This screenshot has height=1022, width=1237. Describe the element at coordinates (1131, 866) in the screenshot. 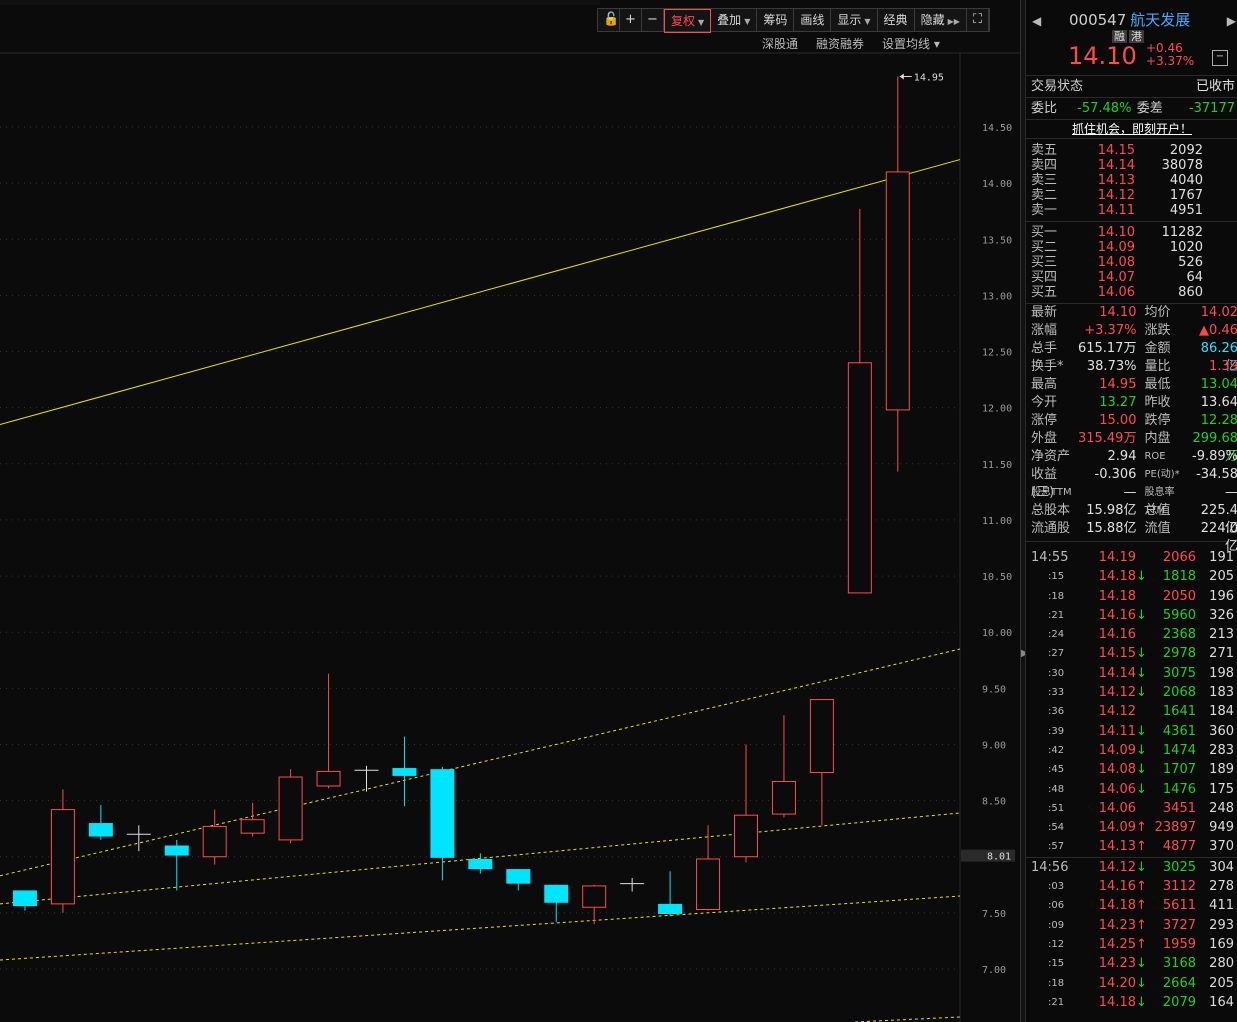

I see `tick-row: 14:56 14.12 ↓ 3025 304` at that location.